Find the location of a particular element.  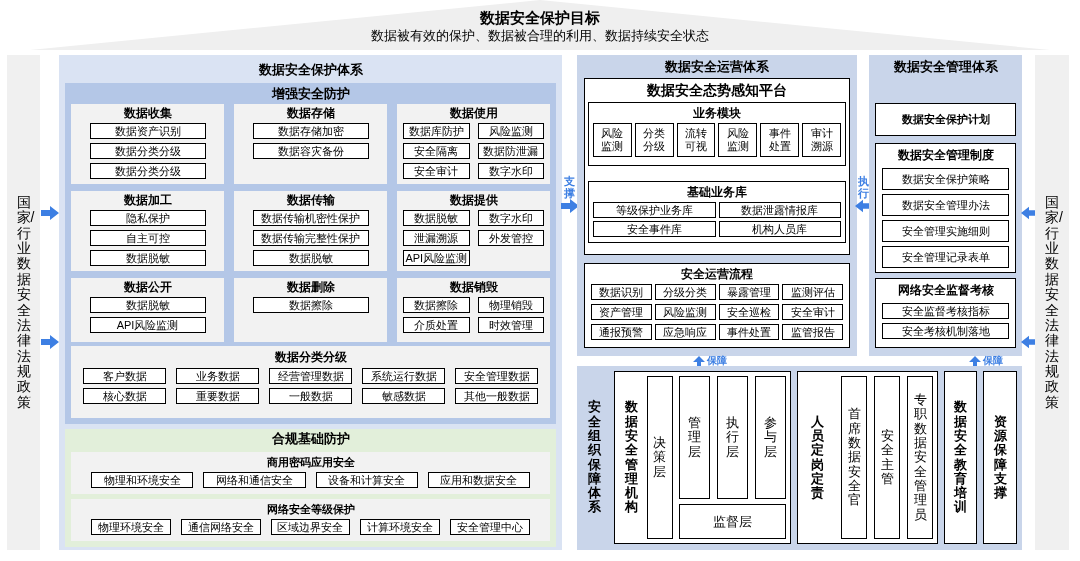

policy-item: 数据安全管理办法 is located at coordinates (945, 205).